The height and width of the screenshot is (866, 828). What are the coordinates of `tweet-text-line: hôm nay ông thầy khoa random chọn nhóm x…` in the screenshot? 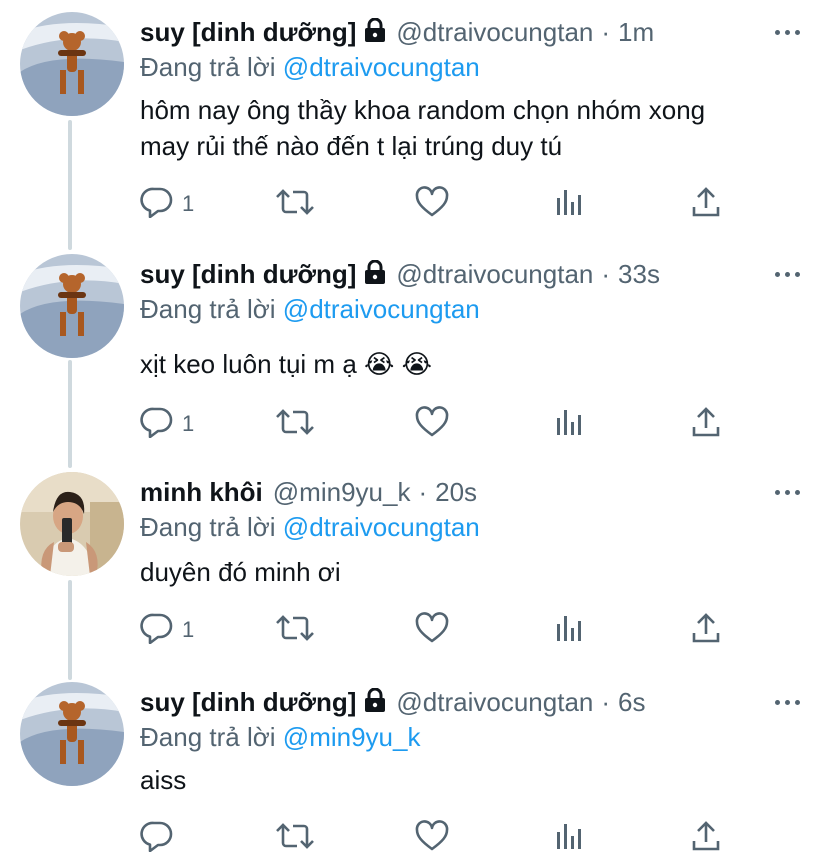 It's located at (423, 110).